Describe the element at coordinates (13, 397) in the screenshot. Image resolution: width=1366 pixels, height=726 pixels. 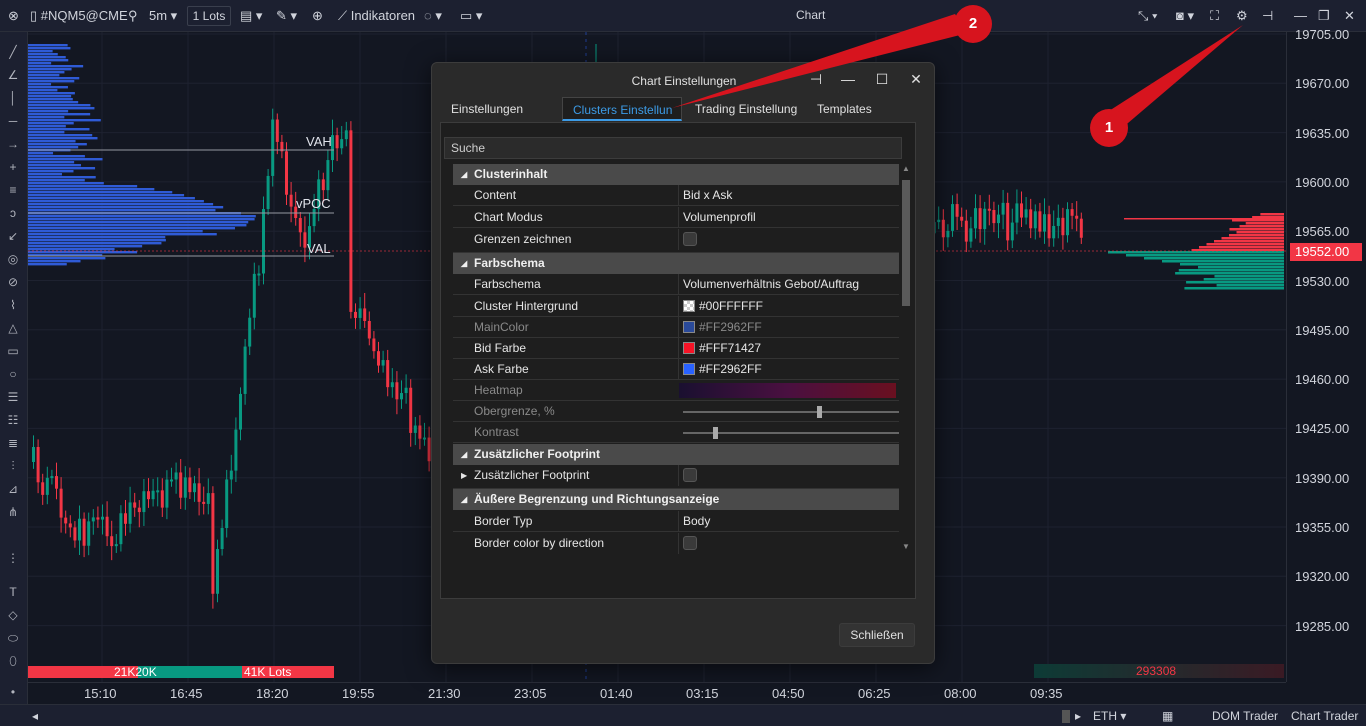
I see `fib-tool-icon: ☰` at that location.